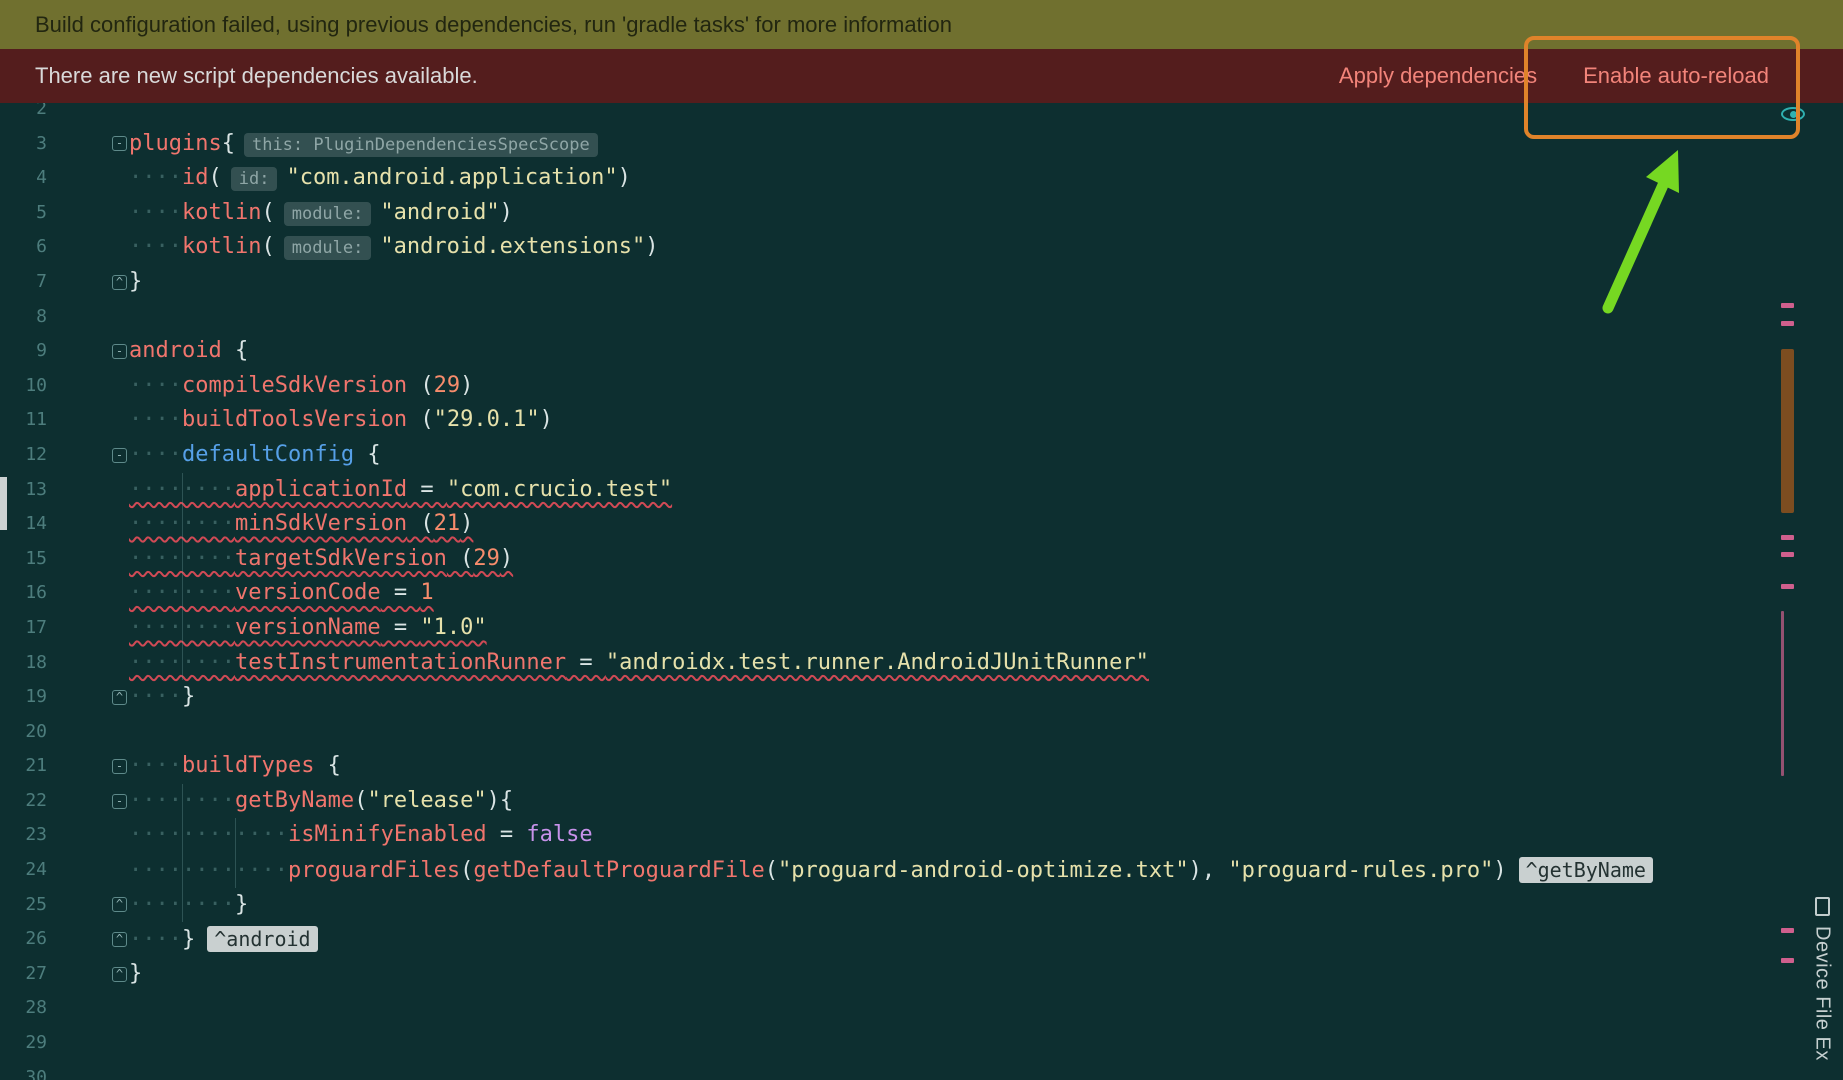 The width and height of the screenshot is (1843, 1080). Describe the element at coordinates (986, 593) in the screenshot. I see `code-text: ········versionCode = 1` at that location.